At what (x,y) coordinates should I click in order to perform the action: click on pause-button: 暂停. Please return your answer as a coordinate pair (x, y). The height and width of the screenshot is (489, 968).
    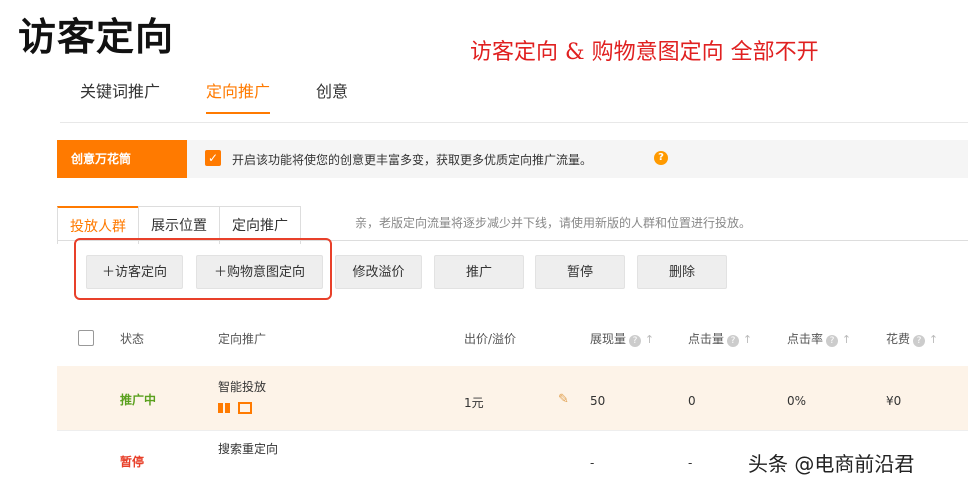
    Looking at the image, I should click on (580, 272).